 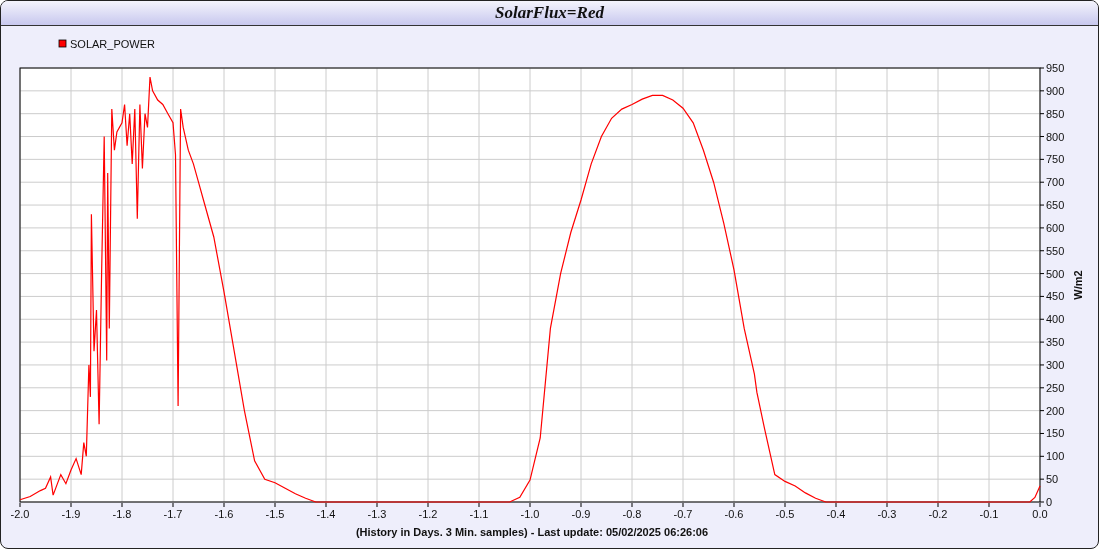 I want to click on y-tick-label: 150, so click(x=1055, y=433).